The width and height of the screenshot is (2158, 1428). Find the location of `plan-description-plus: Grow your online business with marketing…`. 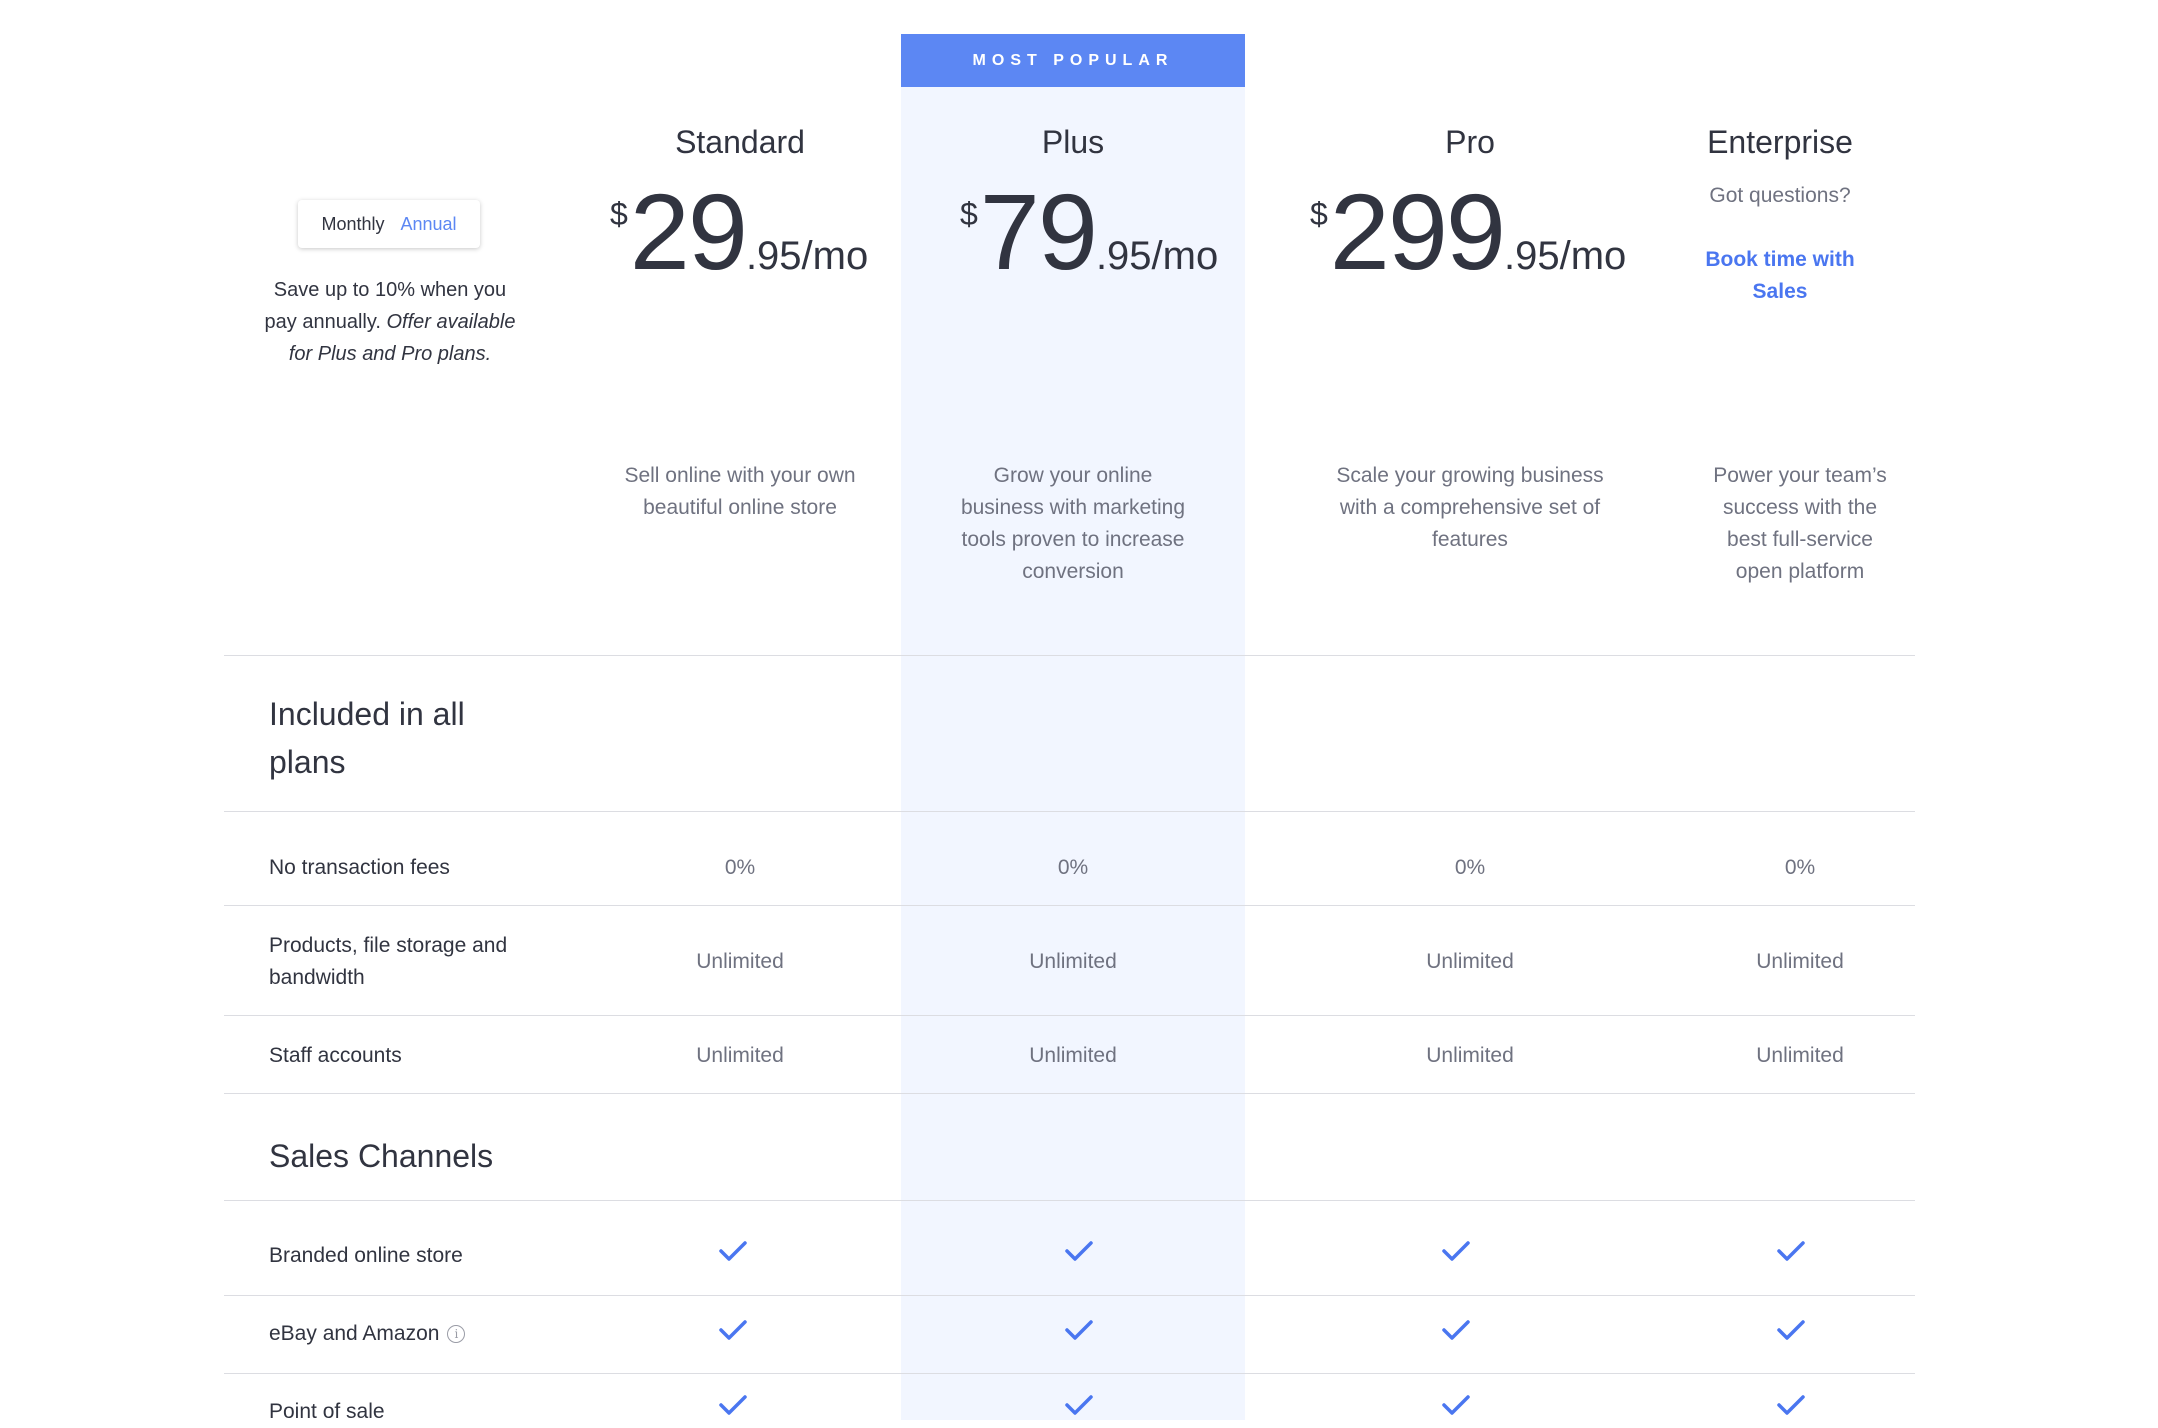

plan-description-plus: Grow your online business with marketing… is located at coordinates (1073, 523).